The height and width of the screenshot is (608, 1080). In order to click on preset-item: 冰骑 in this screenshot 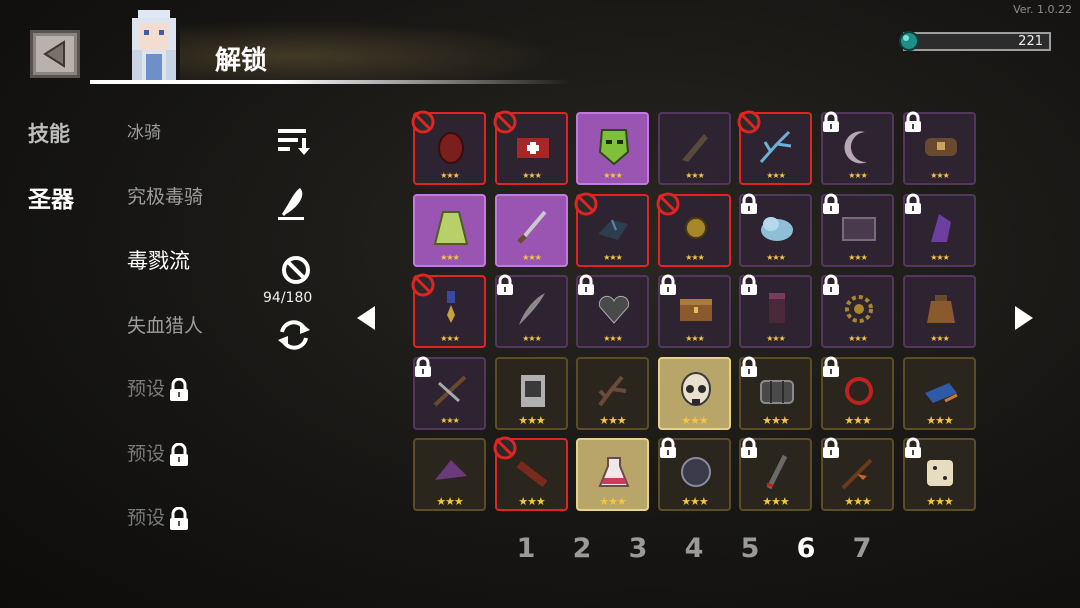, I will do `click(144, 130)`.